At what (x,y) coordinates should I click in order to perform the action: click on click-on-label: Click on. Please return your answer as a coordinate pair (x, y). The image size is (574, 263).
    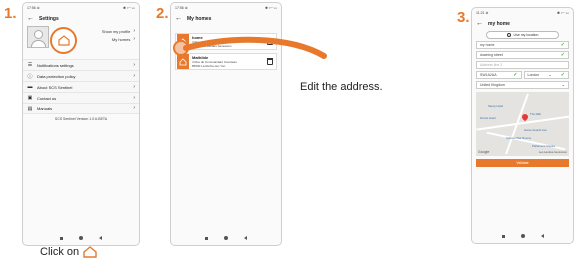
    Looking at the image, I should click on (60, 252).